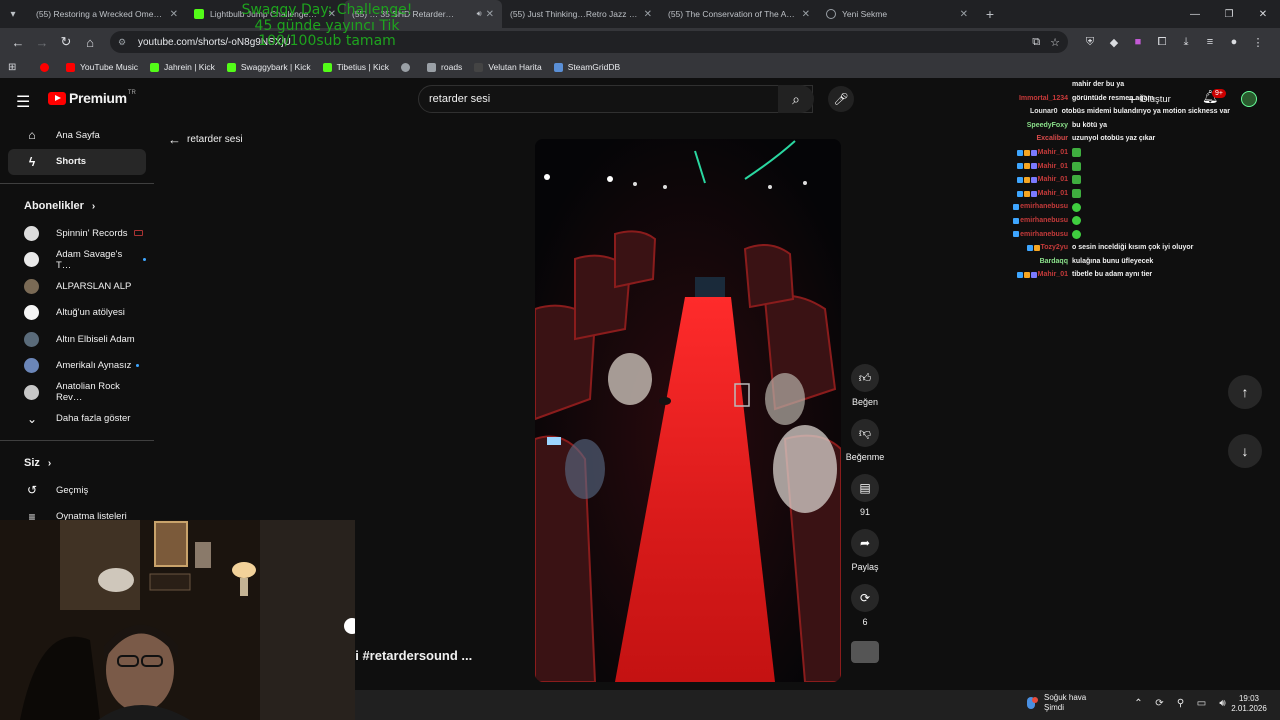 The width and height of the screenshot is (1280, 720). Describe the element at coordinates (1138, 42) in the screenshot. I see `purple-extension-icon: ■` at that location.